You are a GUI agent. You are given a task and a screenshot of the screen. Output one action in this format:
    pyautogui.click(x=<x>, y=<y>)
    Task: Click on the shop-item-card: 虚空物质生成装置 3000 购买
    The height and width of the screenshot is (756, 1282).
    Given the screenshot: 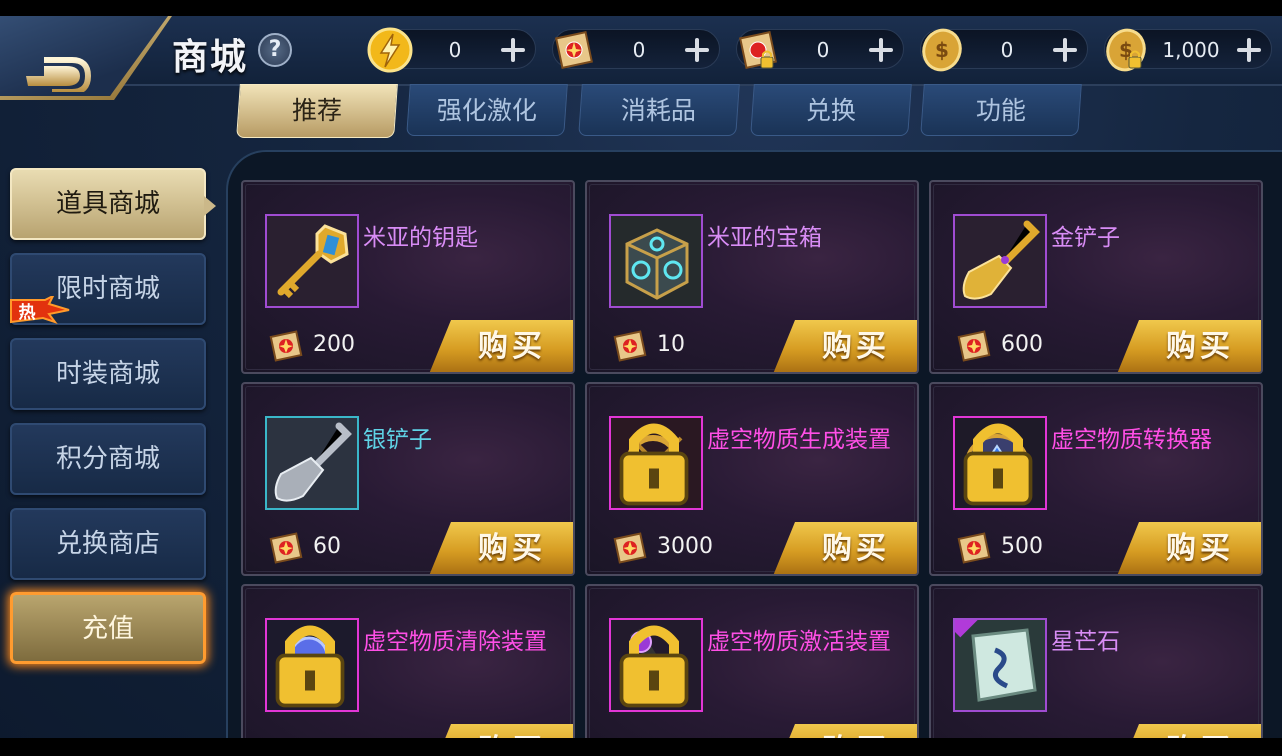 What is the action you would take?
    pyautogui.click(x=752, y=479)
    